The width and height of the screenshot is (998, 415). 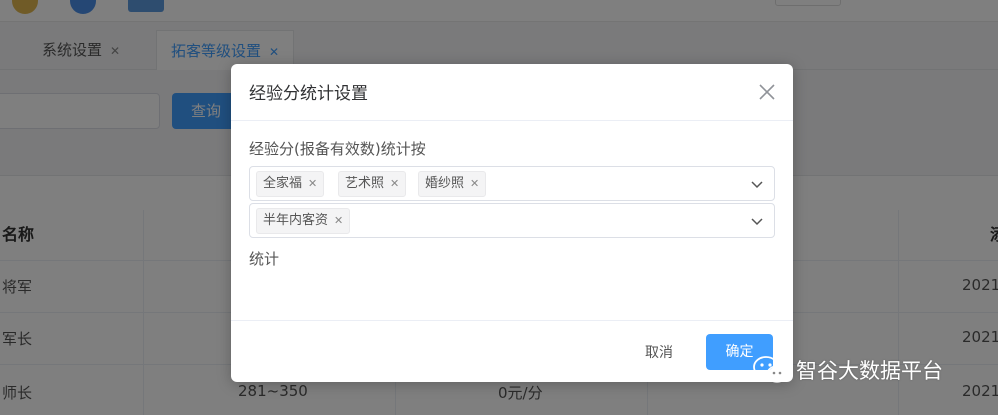 I want to click on watermark: 智谷大数据平台, so click(x=847, y=370).